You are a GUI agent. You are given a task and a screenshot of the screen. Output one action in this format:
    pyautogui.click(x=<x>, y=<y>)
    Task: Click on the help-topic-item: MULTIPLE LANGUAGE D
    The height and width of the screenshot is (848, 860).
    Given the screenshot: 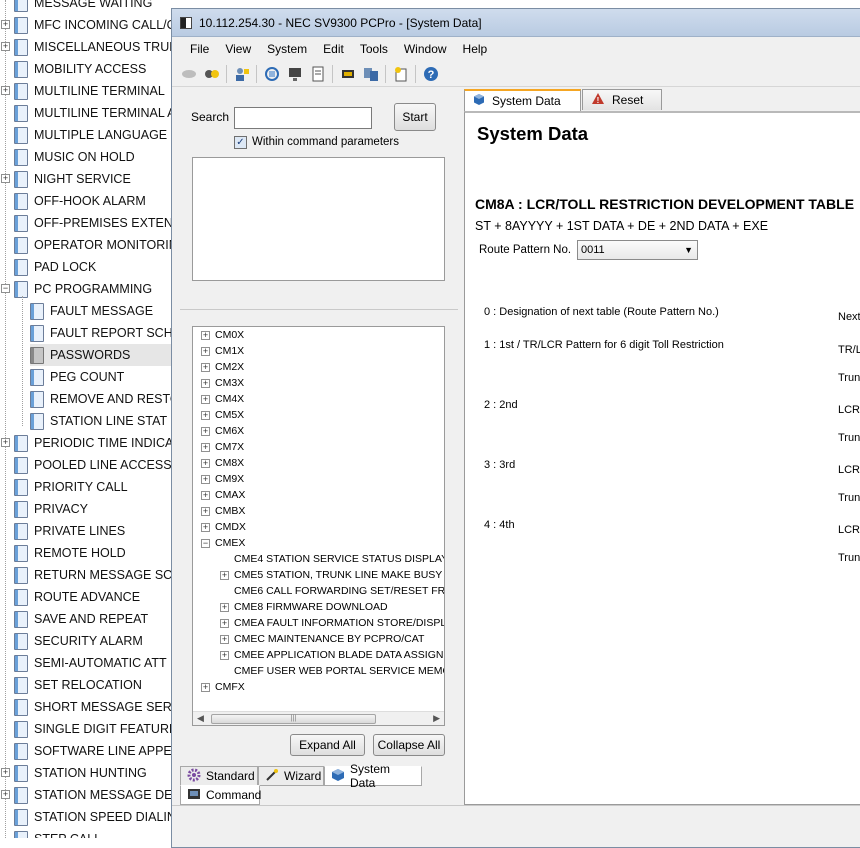 What is the action you would take?
    pyautogui.click(x=94, y=135)
    